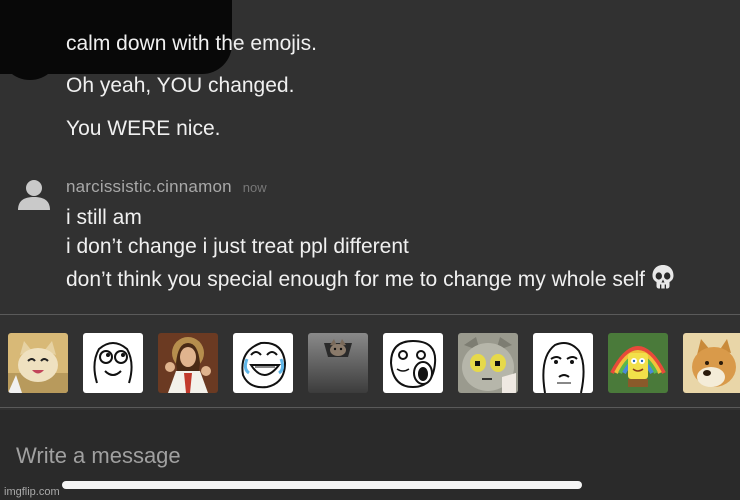 This screenshot has width=740, height=500. Describe the element at coordinates (638, 363) in the screenshot. I see `imagination-spongebob-sticker` at that location.